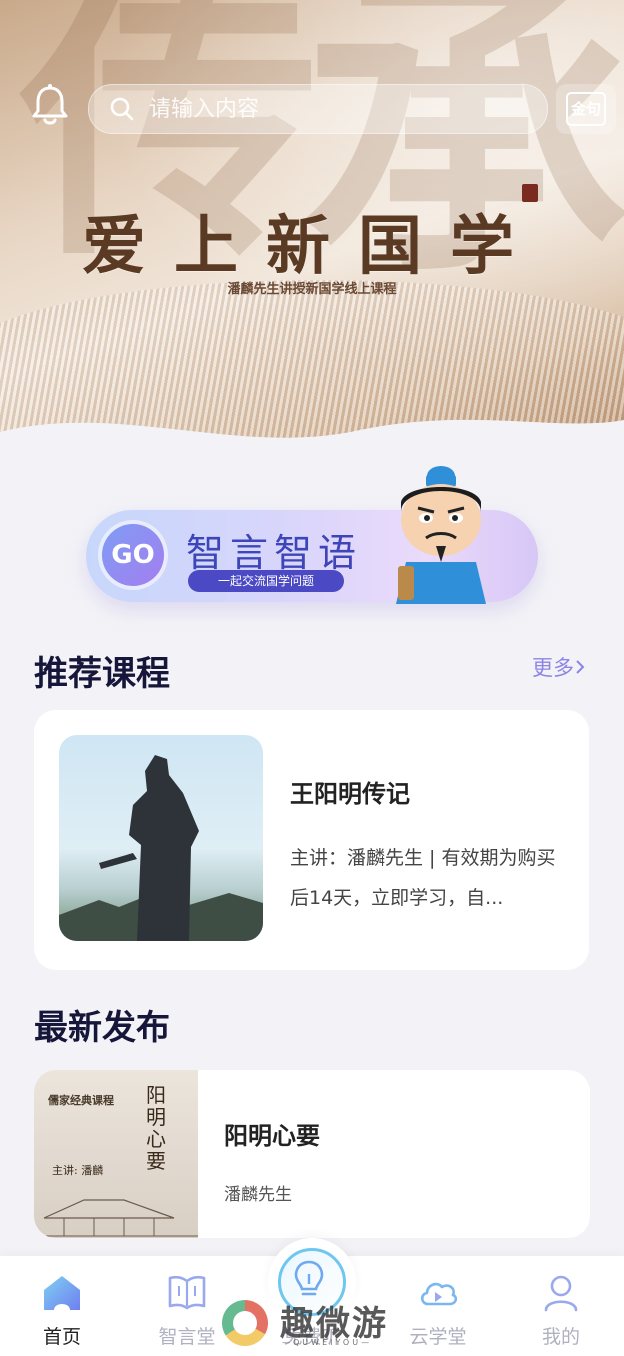  I want to click on tab-zhiyantang-label: 智言堂, so click(187, 1337).